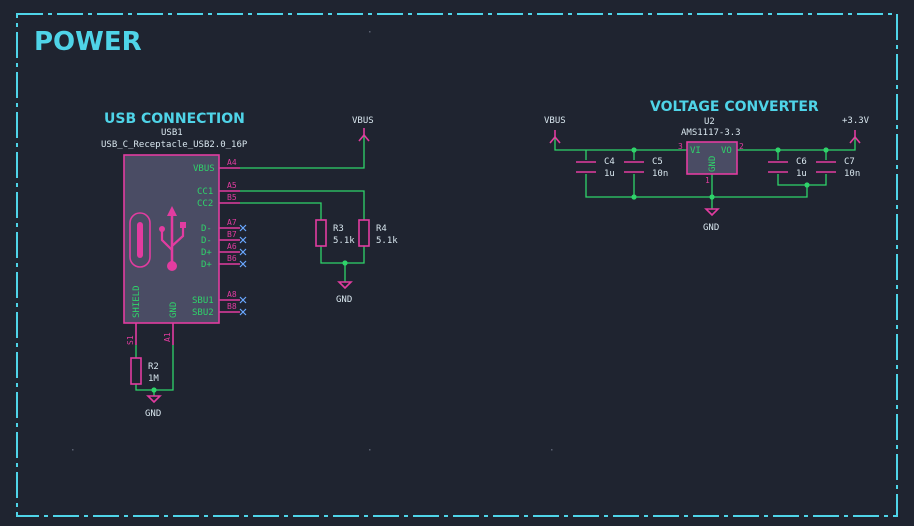 The width and height of the screenshot is (914, 526). What do you see at coordinates (381, 229) in the screenshot?
I see `svg-text: R4` at bounding box center [381, 229].